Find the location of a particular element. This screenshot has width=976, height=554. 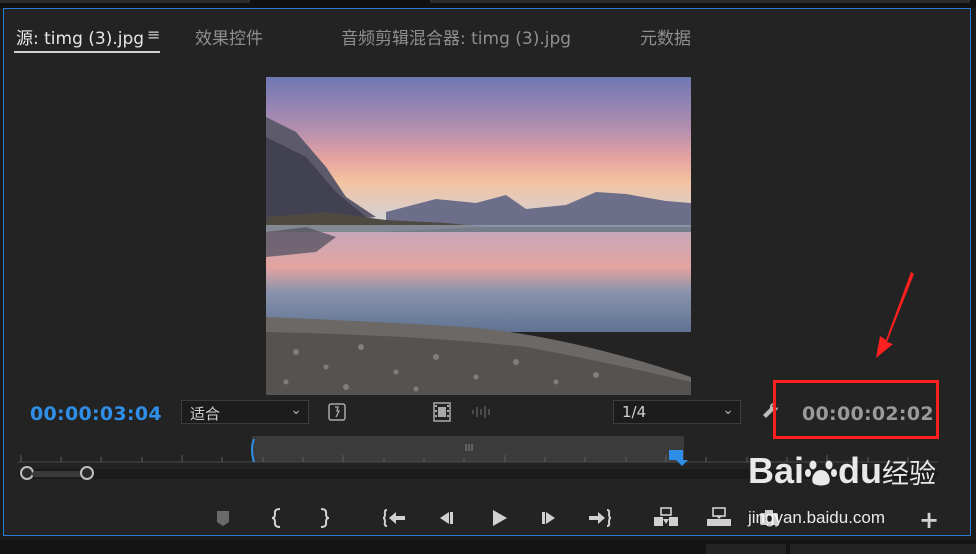

tab-effect-controls: 效果控件 is located at coordinates (229, 36).